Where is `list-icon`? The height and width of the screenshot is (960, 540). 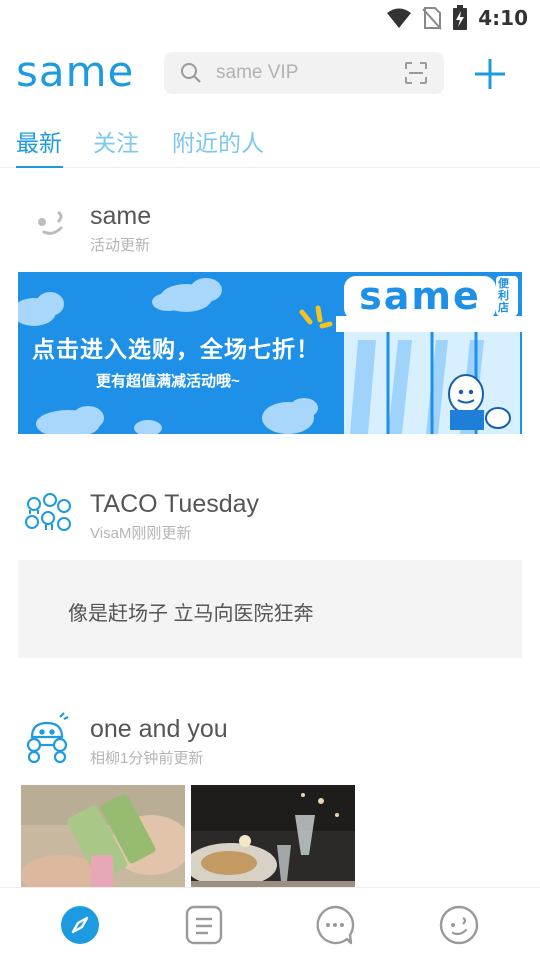
list-icon is located at coordinates (204, 925).